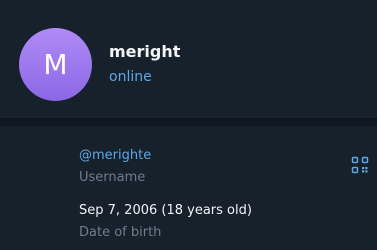 This screenshot has height=250, width=377. What do you see at coordinates (115, 156) in the screenshot?
I see `username-value: @merighte` at bounding box center [115, 156].